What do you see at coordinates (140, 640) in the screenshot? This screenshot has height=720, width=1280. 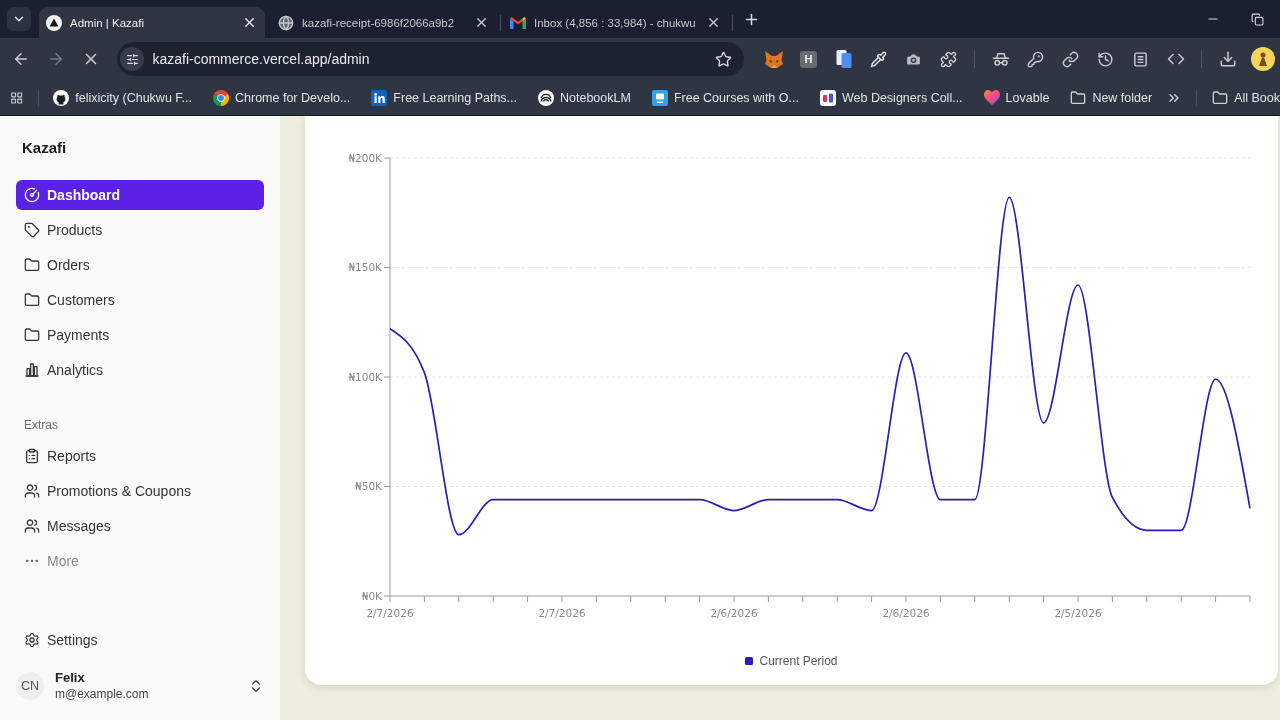 I see `nav-item: Settings` at bounding box center [140, 640].